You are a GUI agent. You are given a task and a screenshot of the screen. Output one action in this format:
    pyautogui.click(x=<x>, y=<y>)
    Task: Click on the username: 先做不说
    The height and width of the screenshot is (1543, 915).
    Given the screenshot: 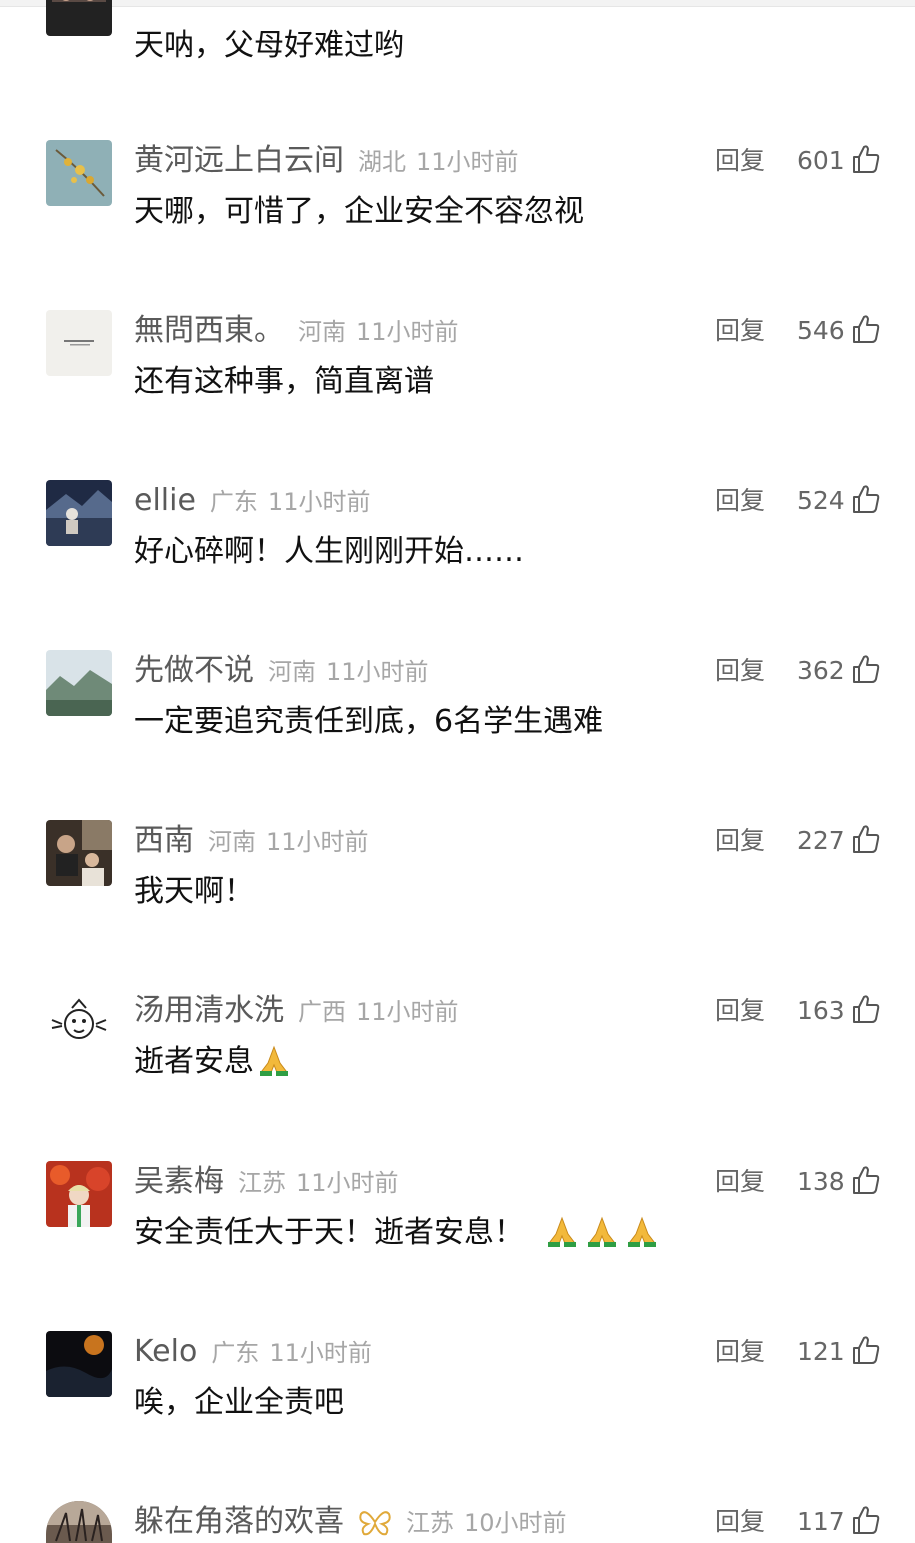 What is the action you would take?
    pyautogui.click(x=194, y=671)
    